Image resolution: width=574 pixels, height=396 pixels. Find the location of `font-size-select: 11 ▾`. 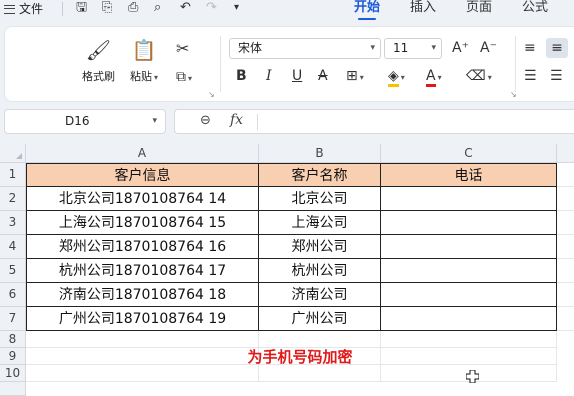

font-size-select: 11 ▾ is located at coordinates (413, 48).